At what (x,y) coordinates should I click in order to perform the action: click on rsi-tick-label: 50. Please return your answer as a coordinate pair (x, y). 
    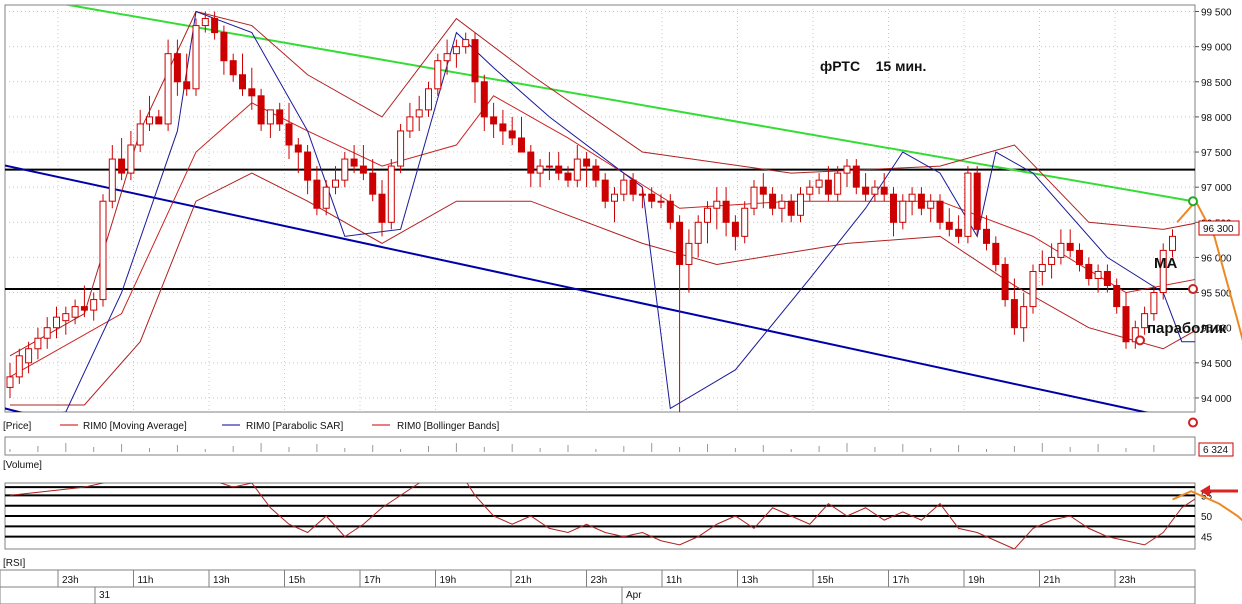
    Looking at the image, I should click on (1207, 517).